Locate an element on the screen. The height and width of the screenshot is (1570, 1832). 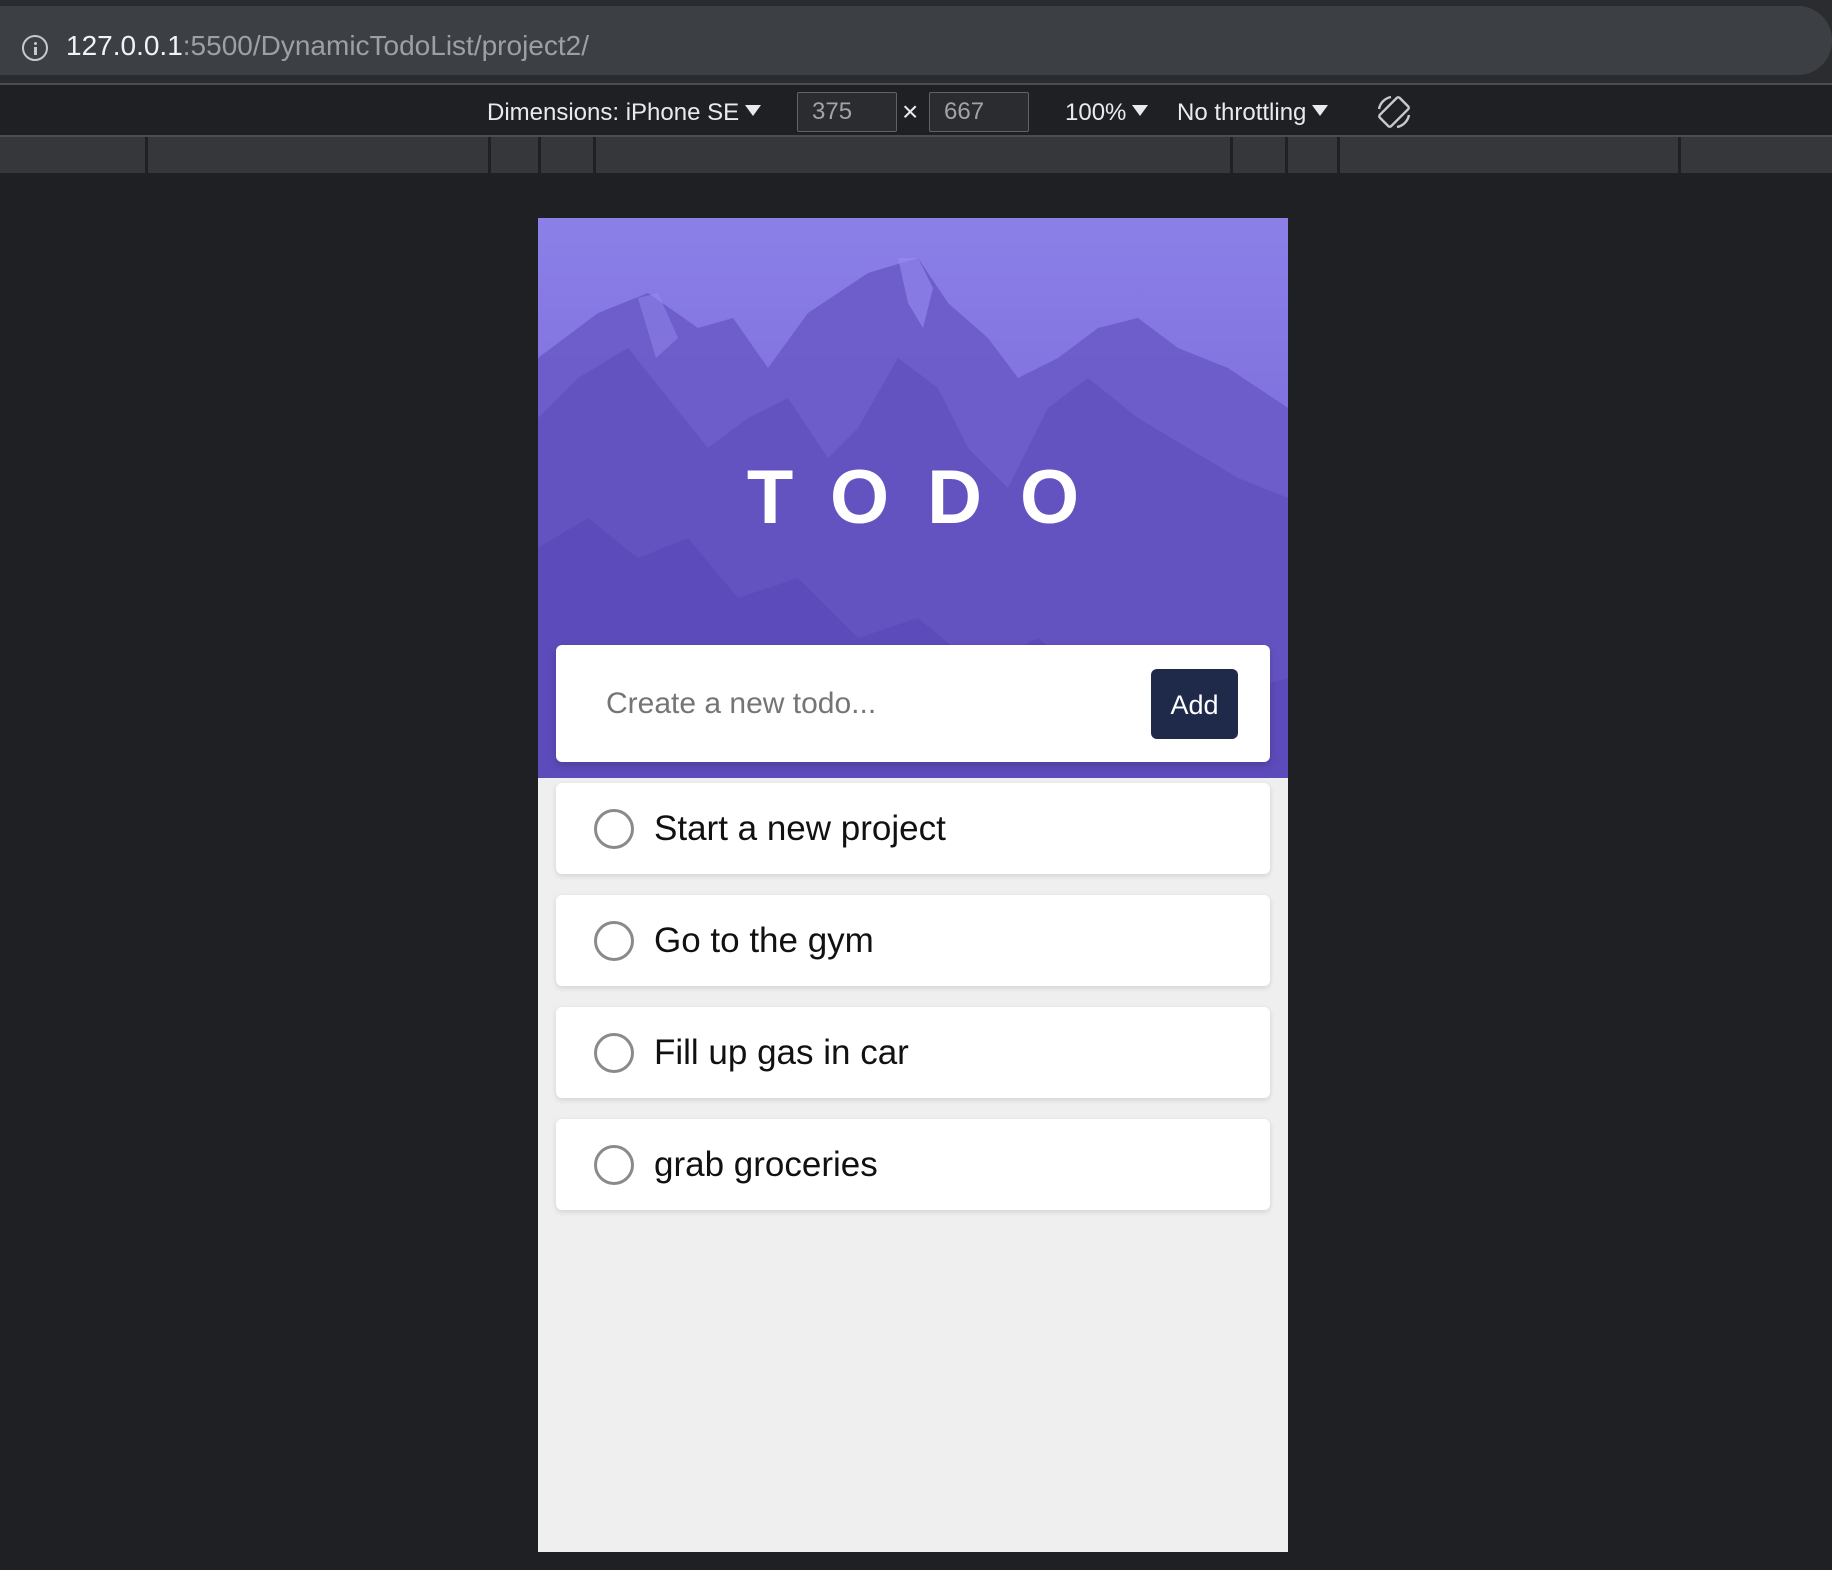
address-bar: 127.0.0.1:5500/DynamicTodoList/project2/ is located at coordinates (916, 40).